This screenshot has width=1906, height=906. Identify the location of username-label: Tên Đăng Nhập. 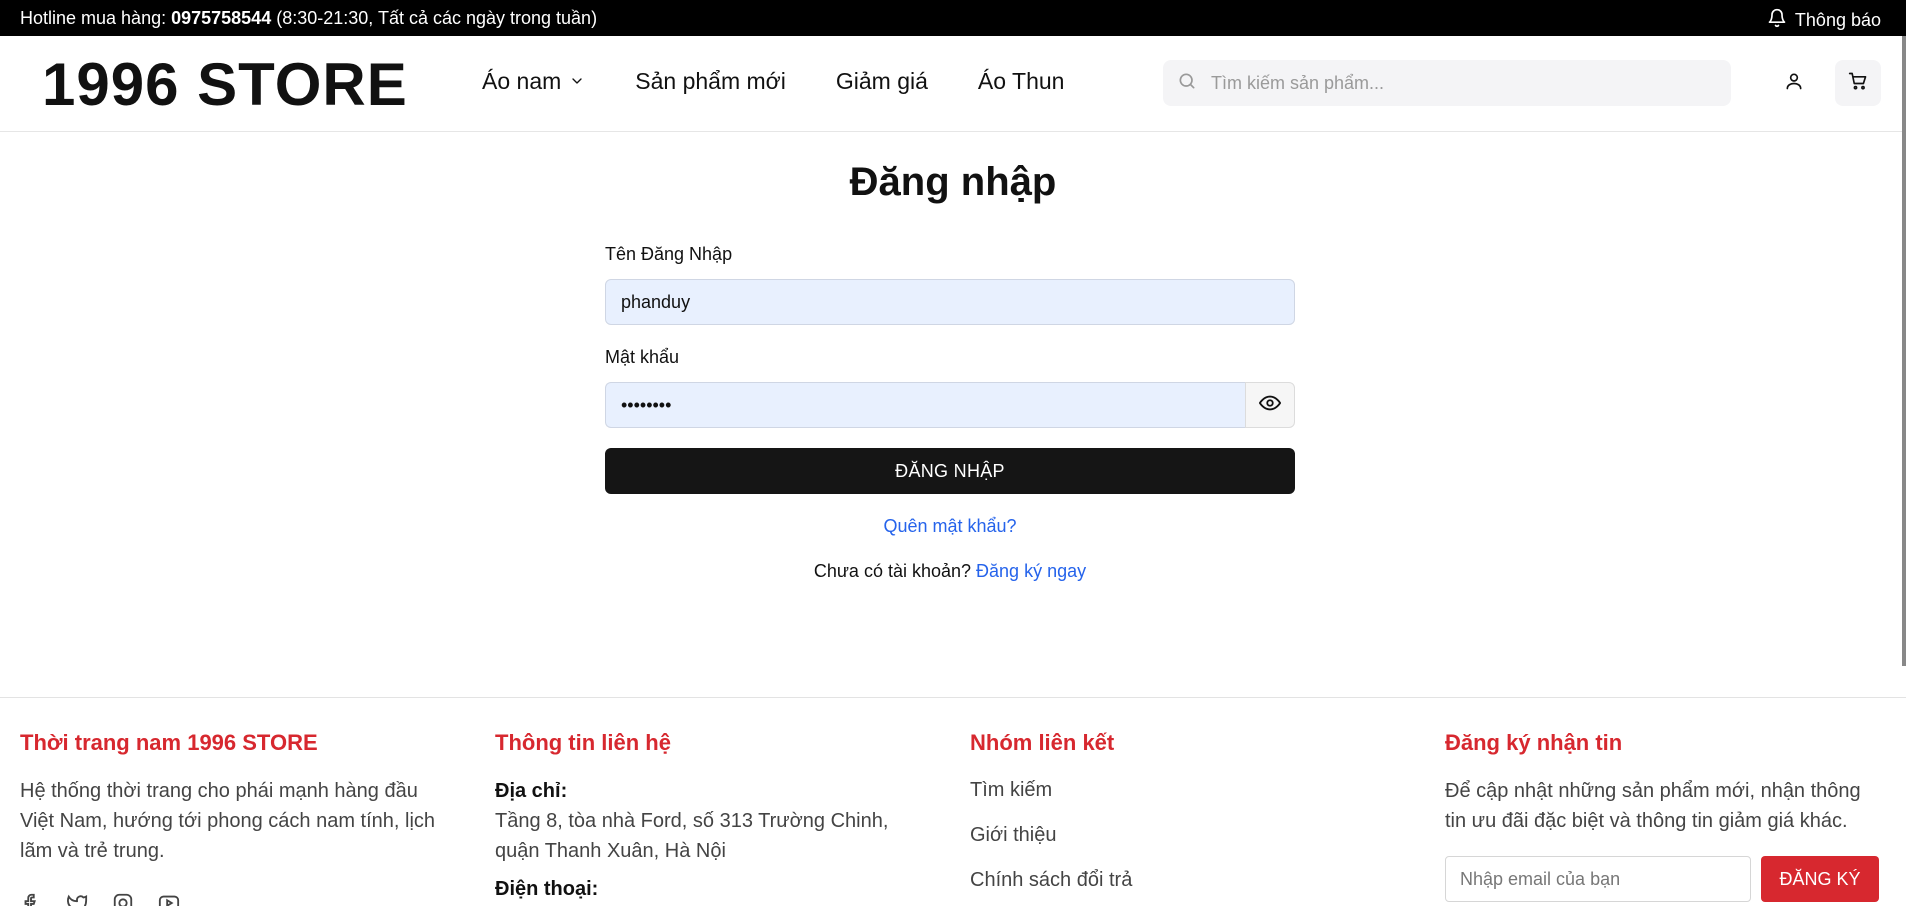
(669, 254).